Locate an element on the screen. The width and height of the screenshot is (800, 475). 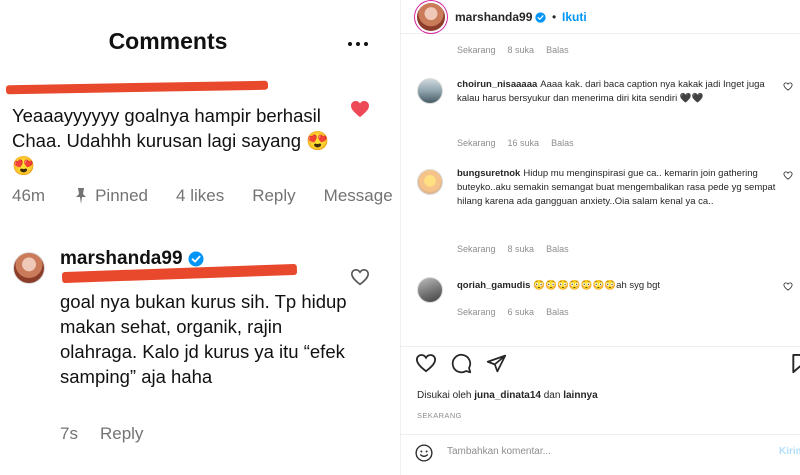
bookmark-icon is located at coordinates (795, 363).